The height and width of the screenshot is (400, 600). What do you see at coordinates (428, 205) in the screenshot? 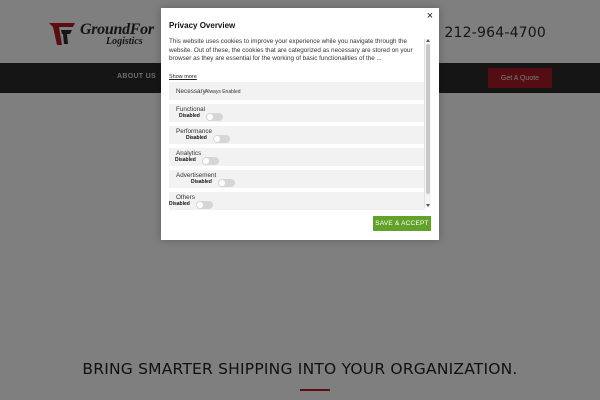
I see `scroll-down-icon` at bounding box center [428, 205].